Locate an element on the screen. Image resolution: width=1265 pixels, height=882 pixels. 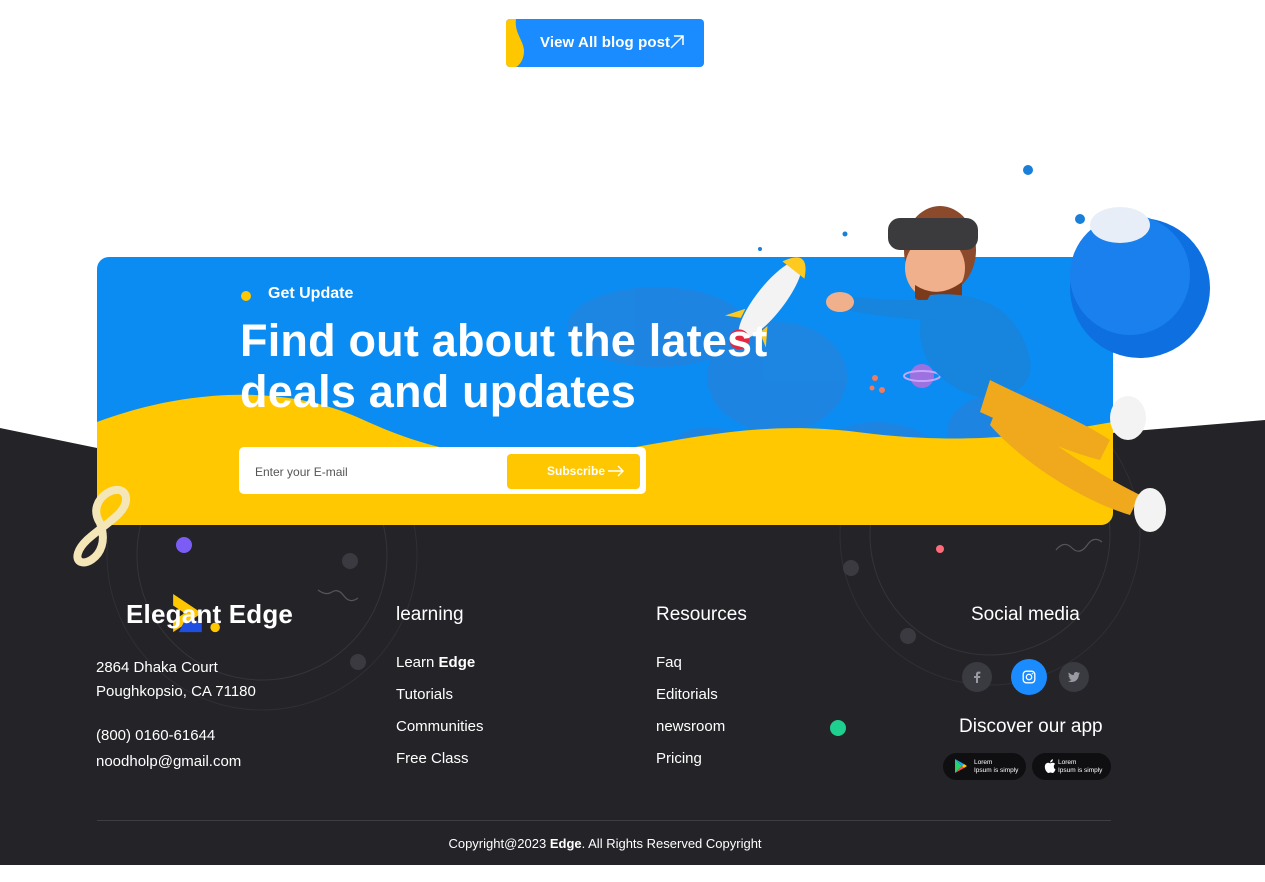
newsroom-link: newsroom is located at coordinates (690, 726).